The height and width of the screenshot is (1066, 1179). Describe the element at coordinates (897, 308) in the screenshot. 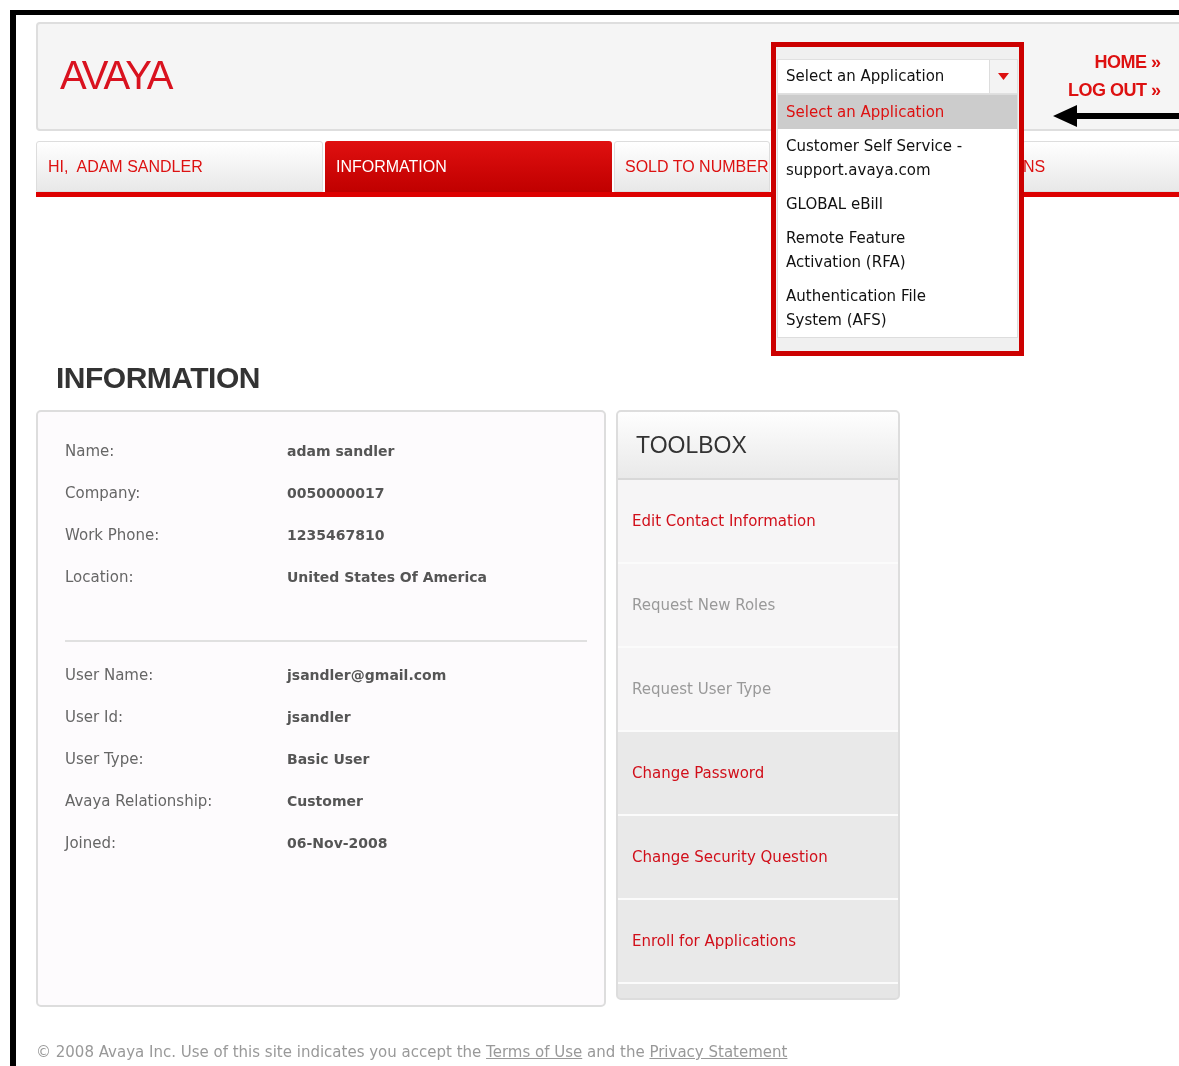

I see `dropdown-option: Authentication File System (AFS)` at that location.